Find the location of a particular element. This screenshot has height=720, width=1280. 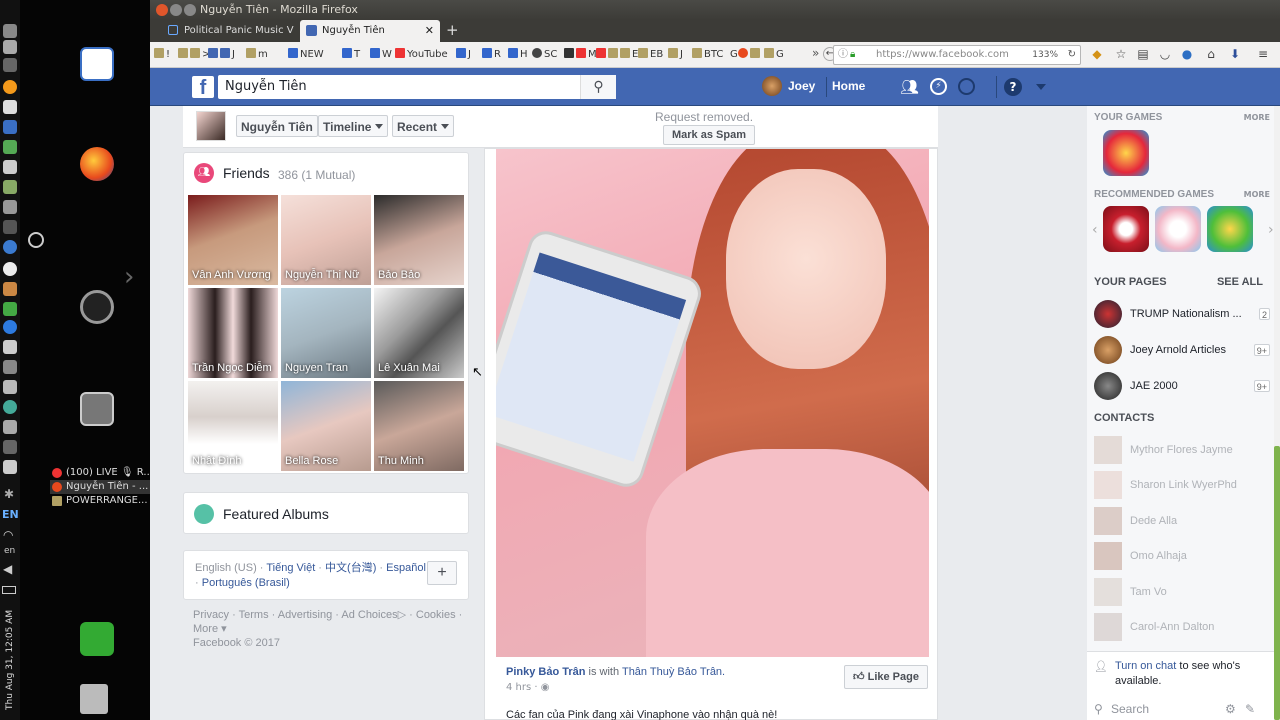

bookmark-item: T is located at coordinates (351, 55).